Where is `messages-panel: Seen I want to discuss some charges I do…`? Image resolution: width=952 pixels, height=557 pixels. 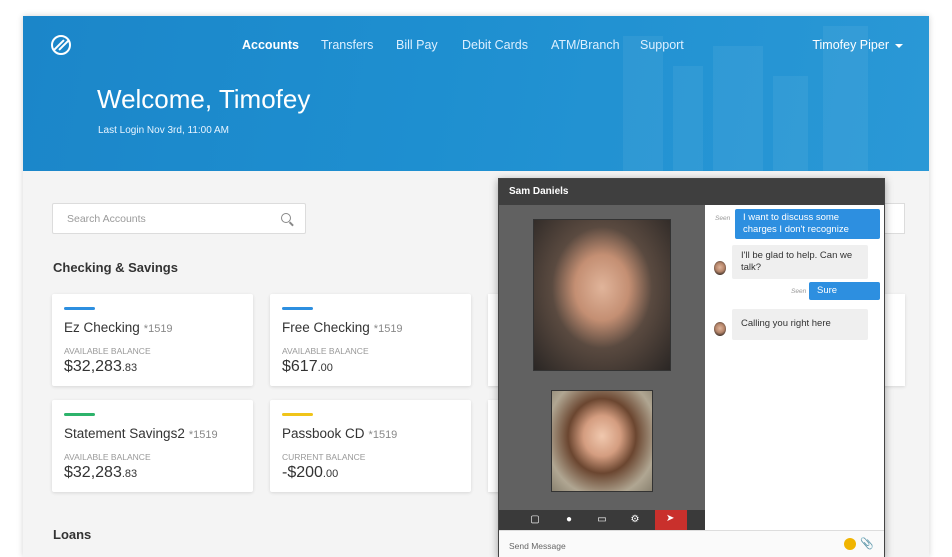 messages-panel: Seen I want to discuss some charges I do… is located at coordinates (794, 367).